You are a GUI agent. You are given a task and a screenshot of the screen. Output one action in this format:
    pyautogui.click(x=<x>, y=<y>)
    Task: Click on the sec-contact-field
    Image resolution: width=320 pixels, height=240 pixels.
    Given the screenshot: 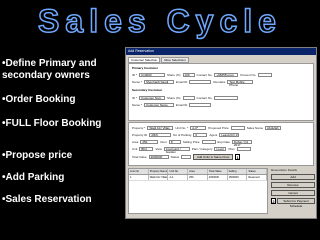 What is the action you would take?
    pyautogui.click(x=226, y=97)
    